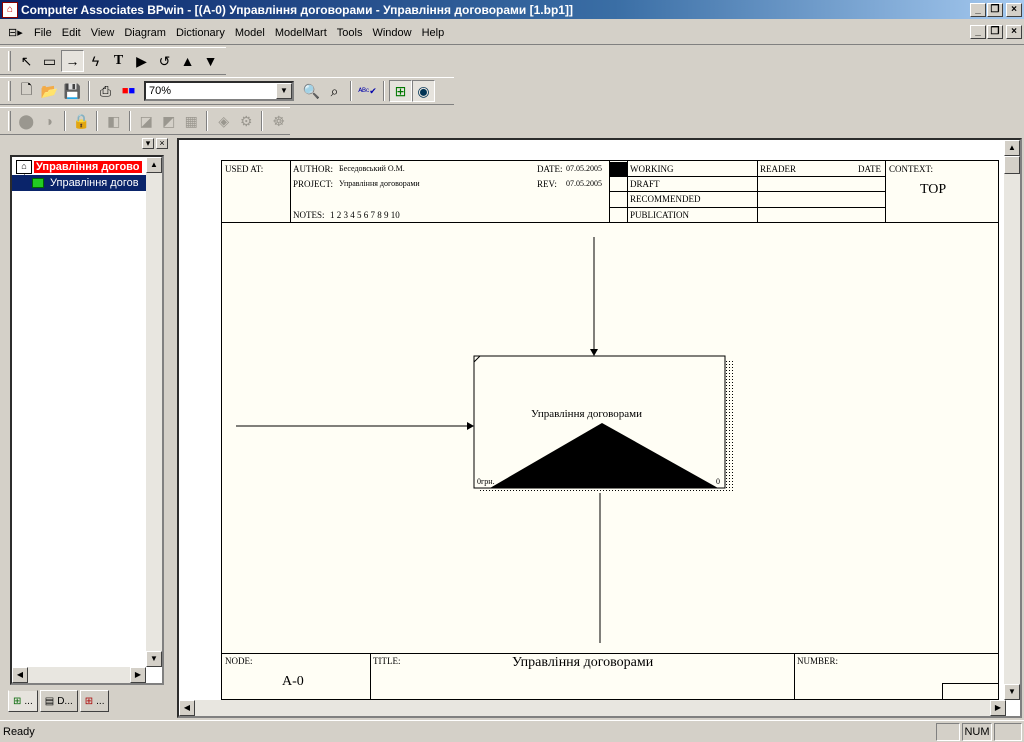  What do you see at coordinates (592, 708) in the screenshot?
I see `canvas-horizontal-scrollbar: ◀ ▶` at bounding box center [592, 708].